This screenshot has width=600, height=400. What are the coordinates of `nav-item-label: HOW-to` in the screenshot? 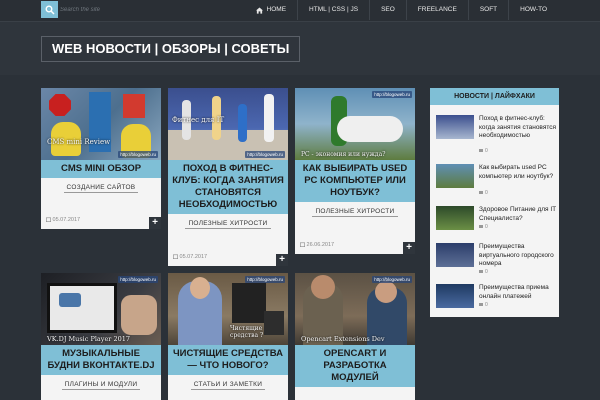 It's located at (533, 9).